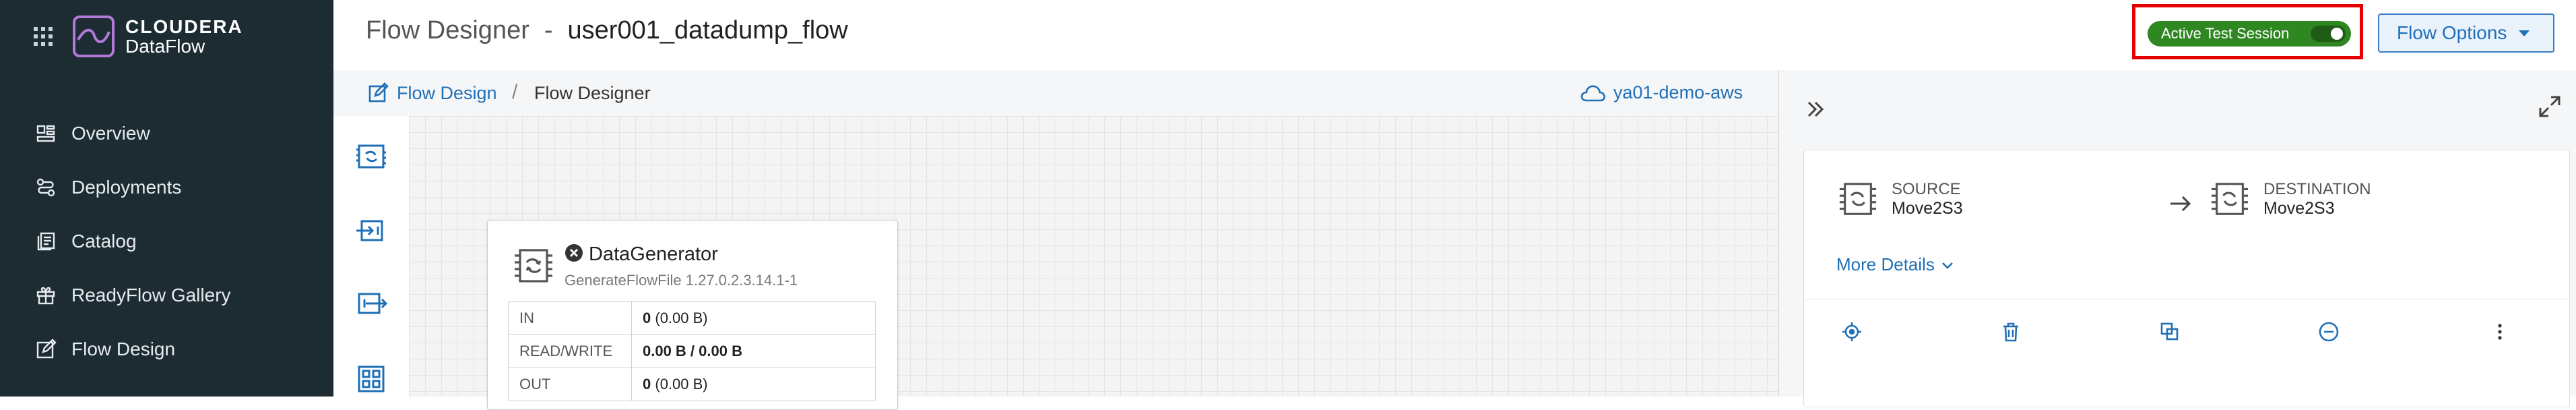 This screenshot has height=410, width=2576. I want to click on sidebar-item-catalog: Catalog, so click(166, 241).